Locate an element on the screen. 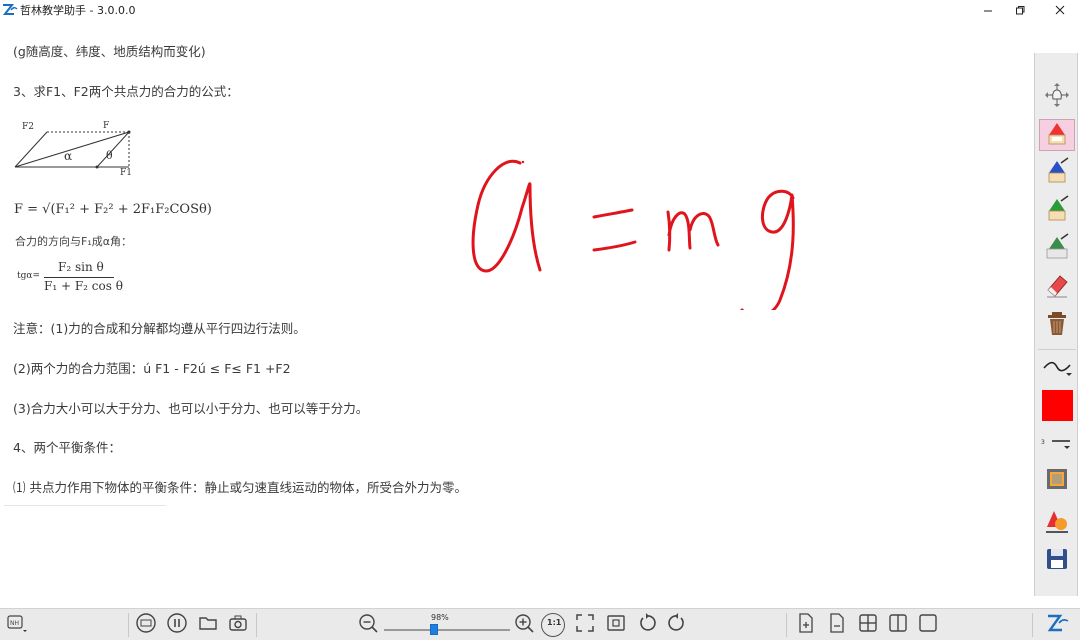 This screenshot has width=1080, height=640. stroke-size-dropdown is located at coordinates (1057, 445).